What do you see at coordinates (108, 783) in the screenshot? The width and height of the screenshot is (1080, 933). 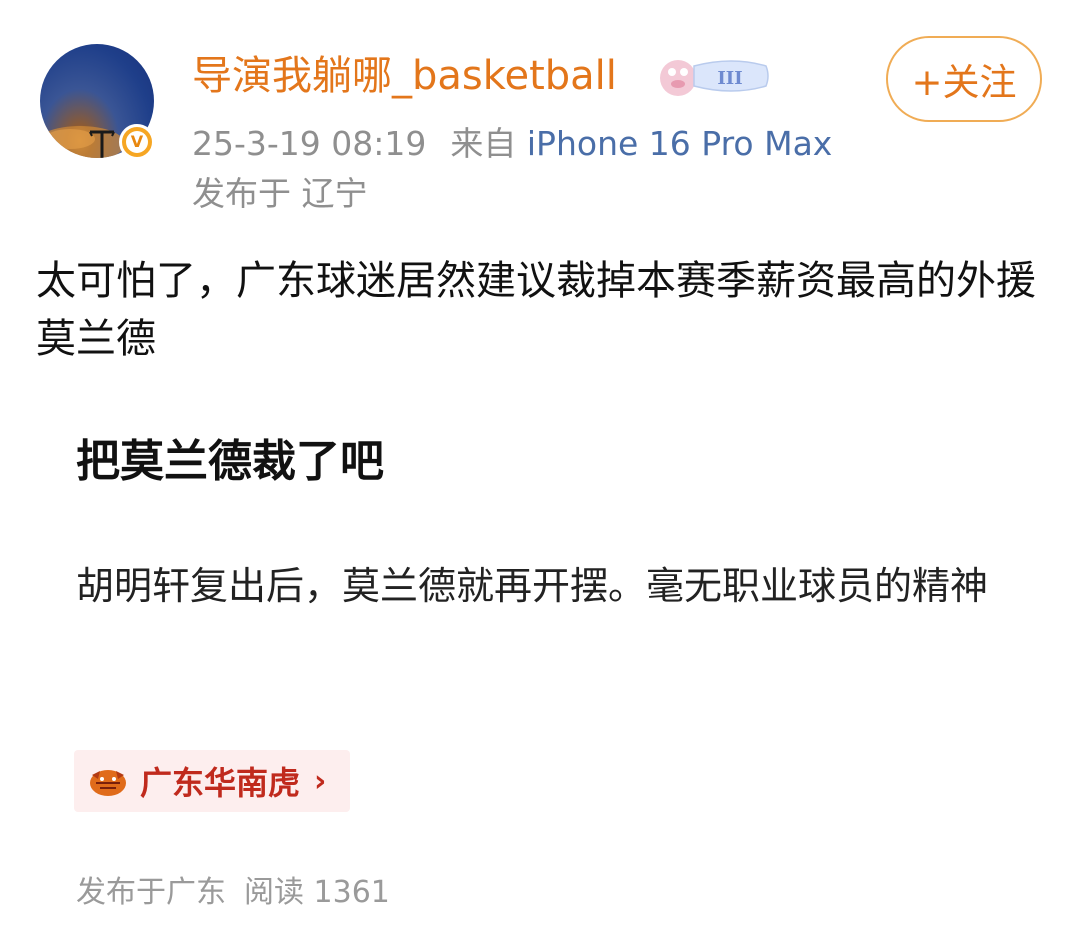 I see `tiger-logo-icon` at bounding box center [108, 783].